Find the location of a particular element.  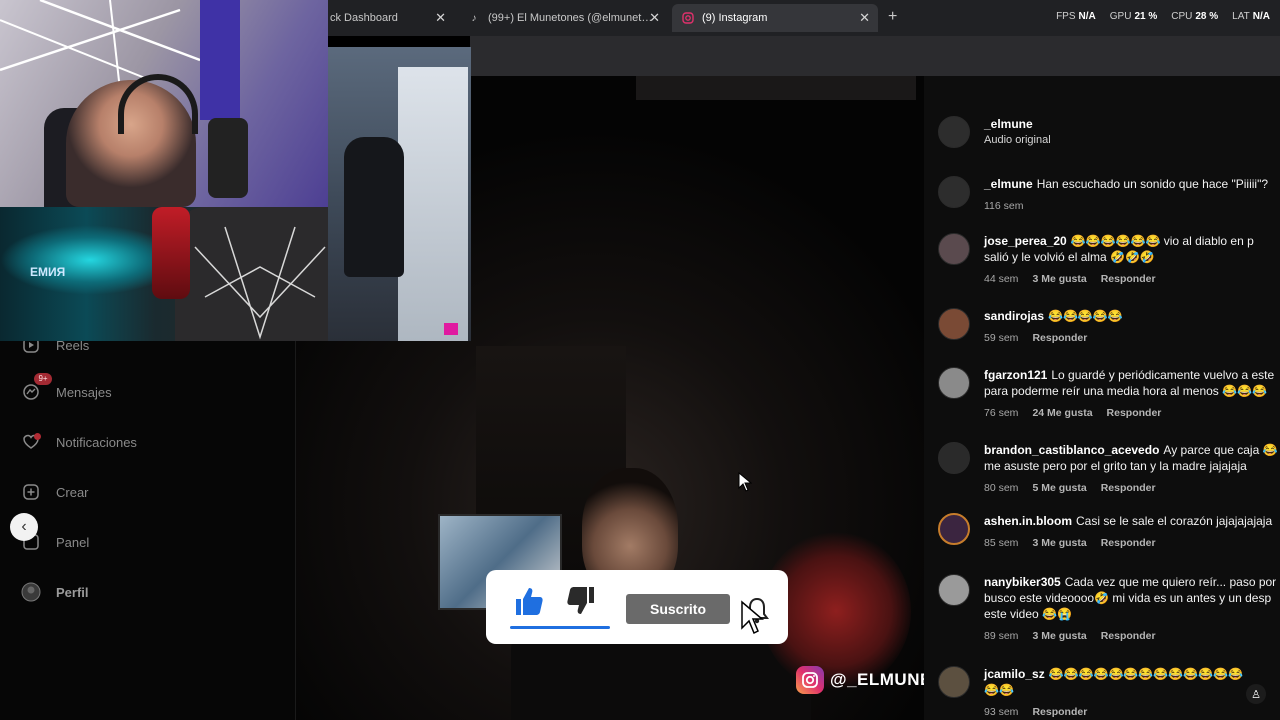

avatar-icon is located at coordinates (31, 592).